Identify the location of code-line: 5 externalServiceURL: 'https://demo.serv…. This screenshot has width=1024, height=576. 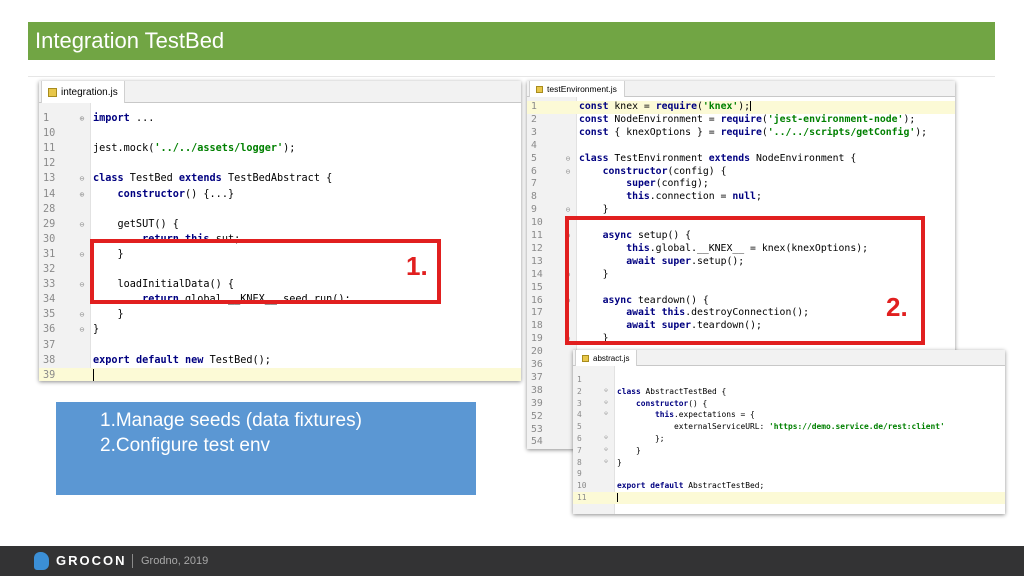
(789, 427).